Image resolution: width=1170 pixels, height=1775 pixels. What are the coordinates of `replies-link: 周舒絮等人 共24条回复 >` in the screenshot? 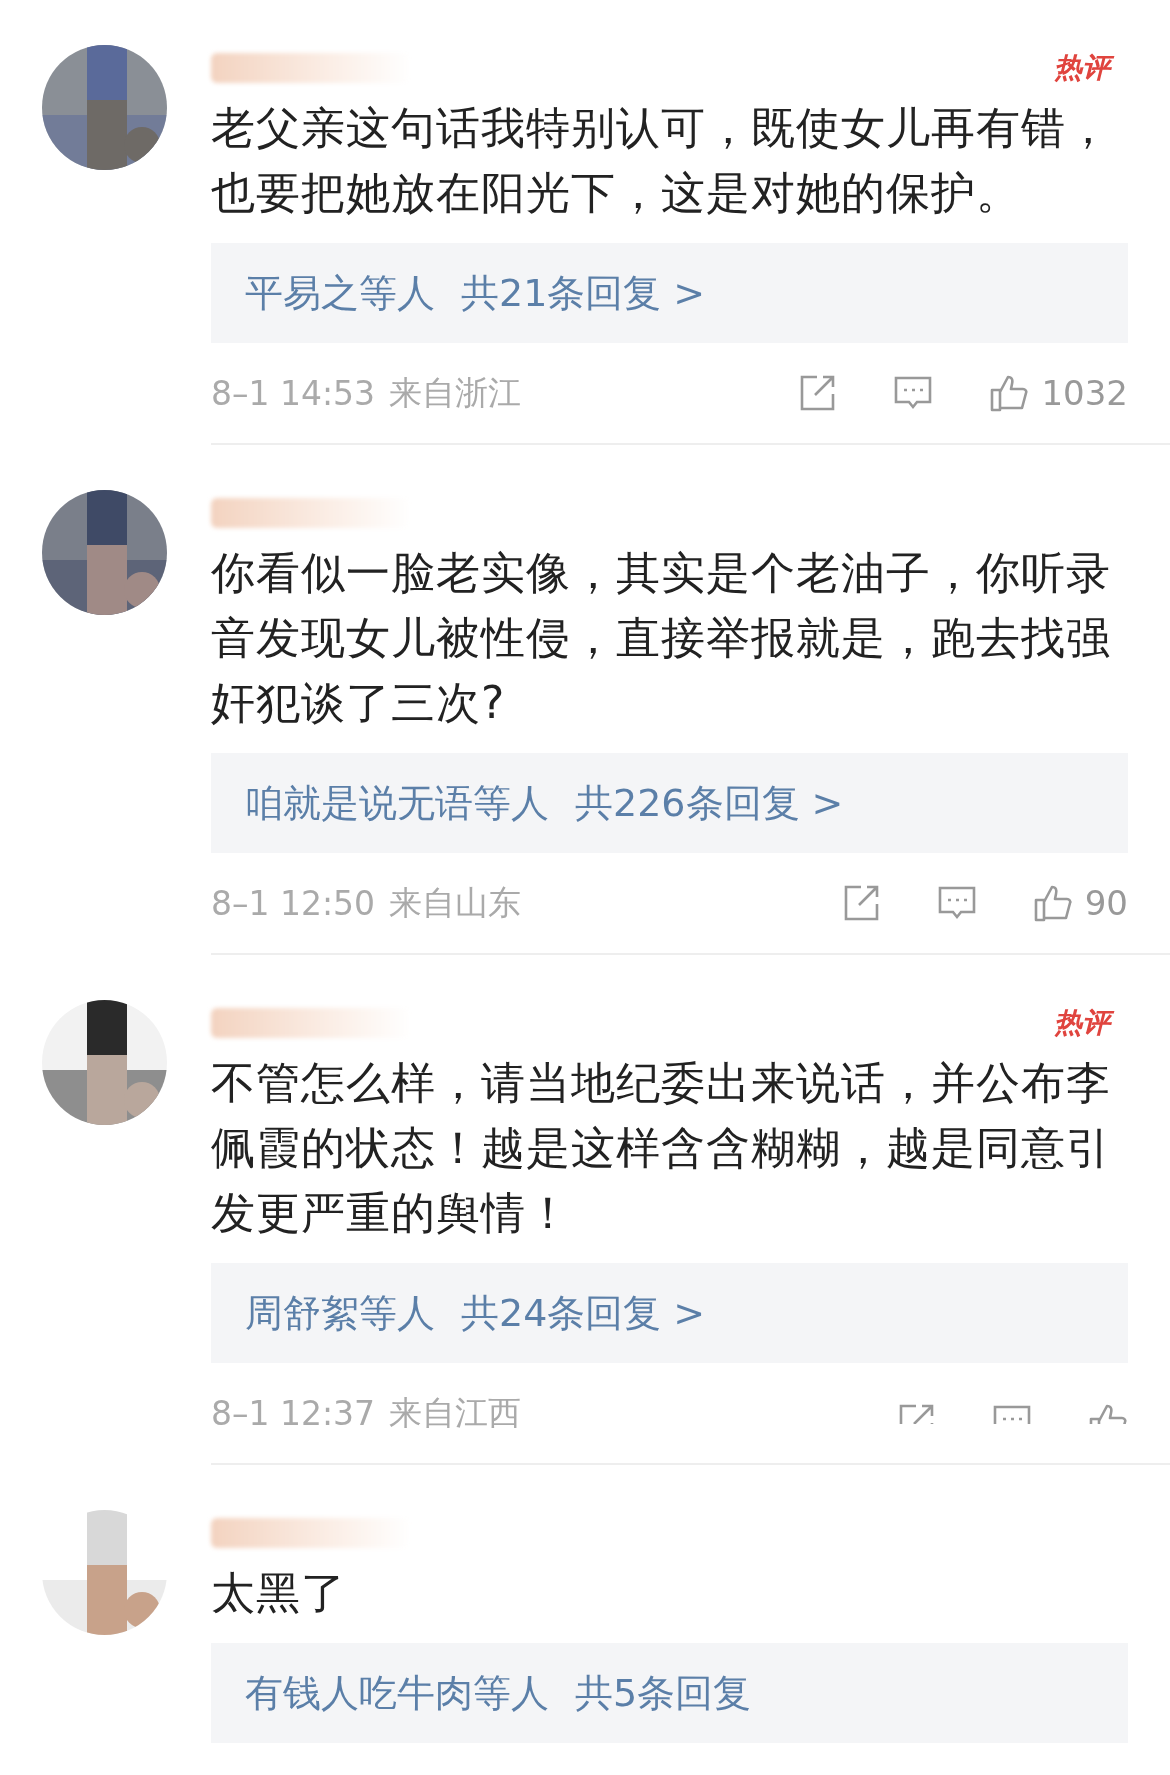 It's located at (669, 1313).